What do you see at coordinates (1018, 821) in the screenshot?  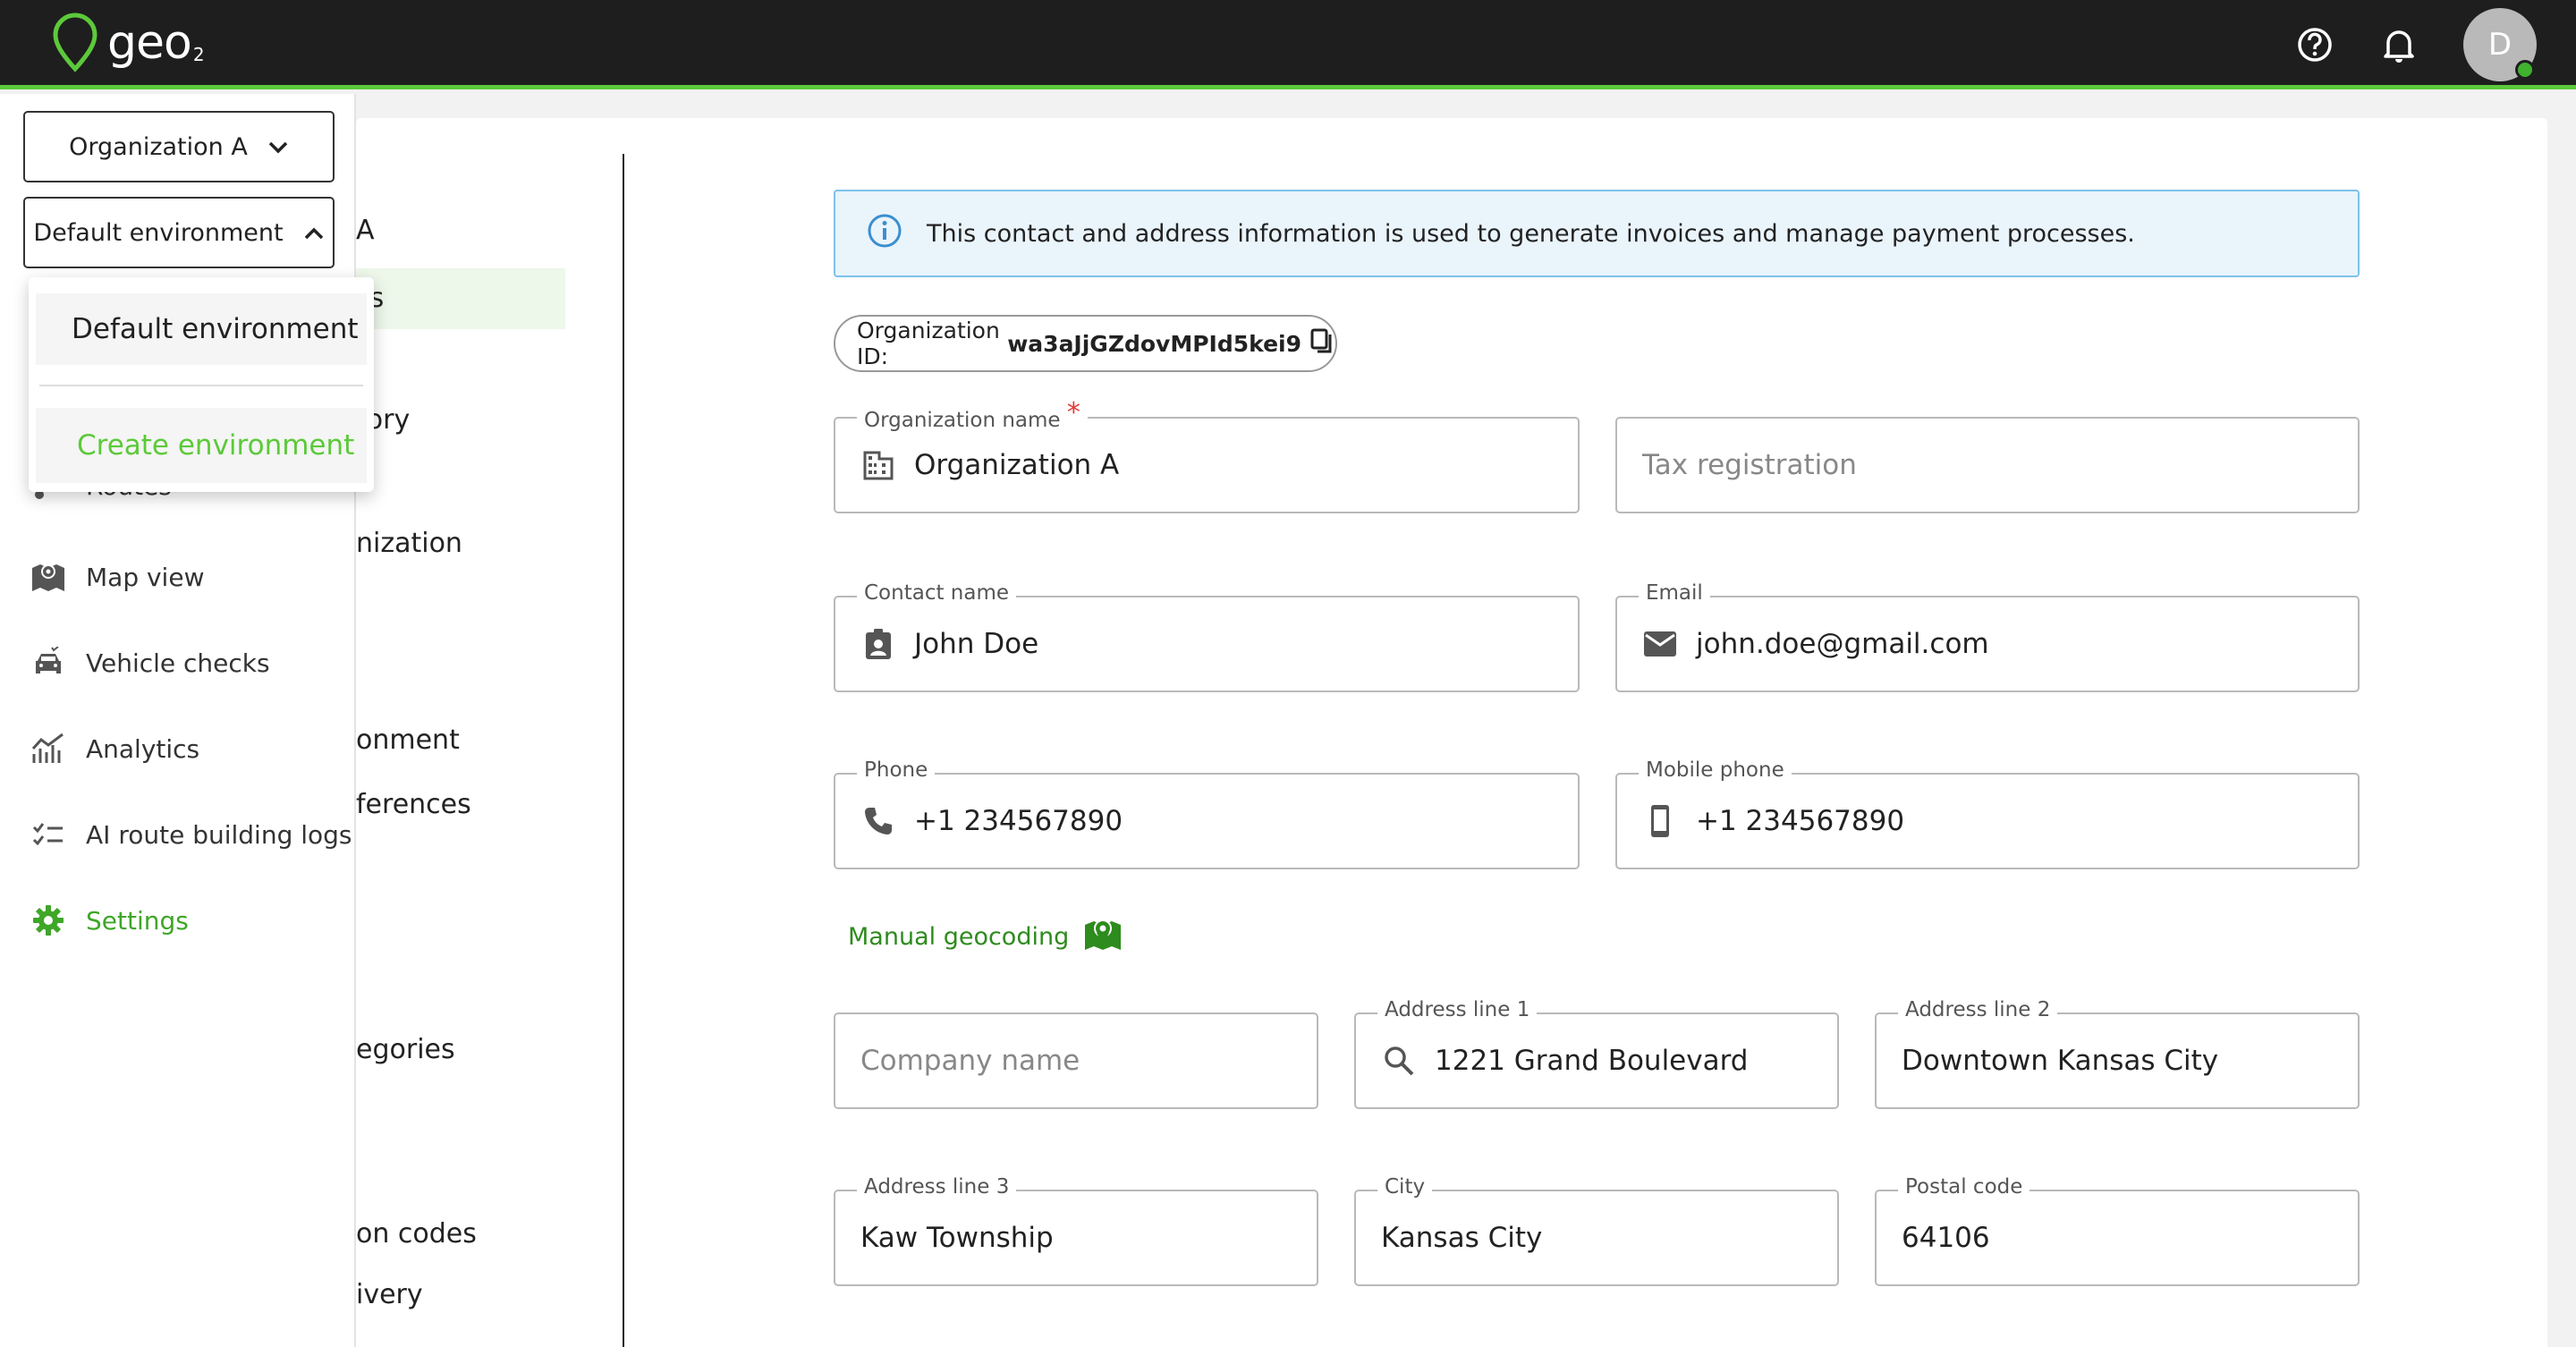 I see `phone-value: +1 234567890` at bounding box center [1018, 821].